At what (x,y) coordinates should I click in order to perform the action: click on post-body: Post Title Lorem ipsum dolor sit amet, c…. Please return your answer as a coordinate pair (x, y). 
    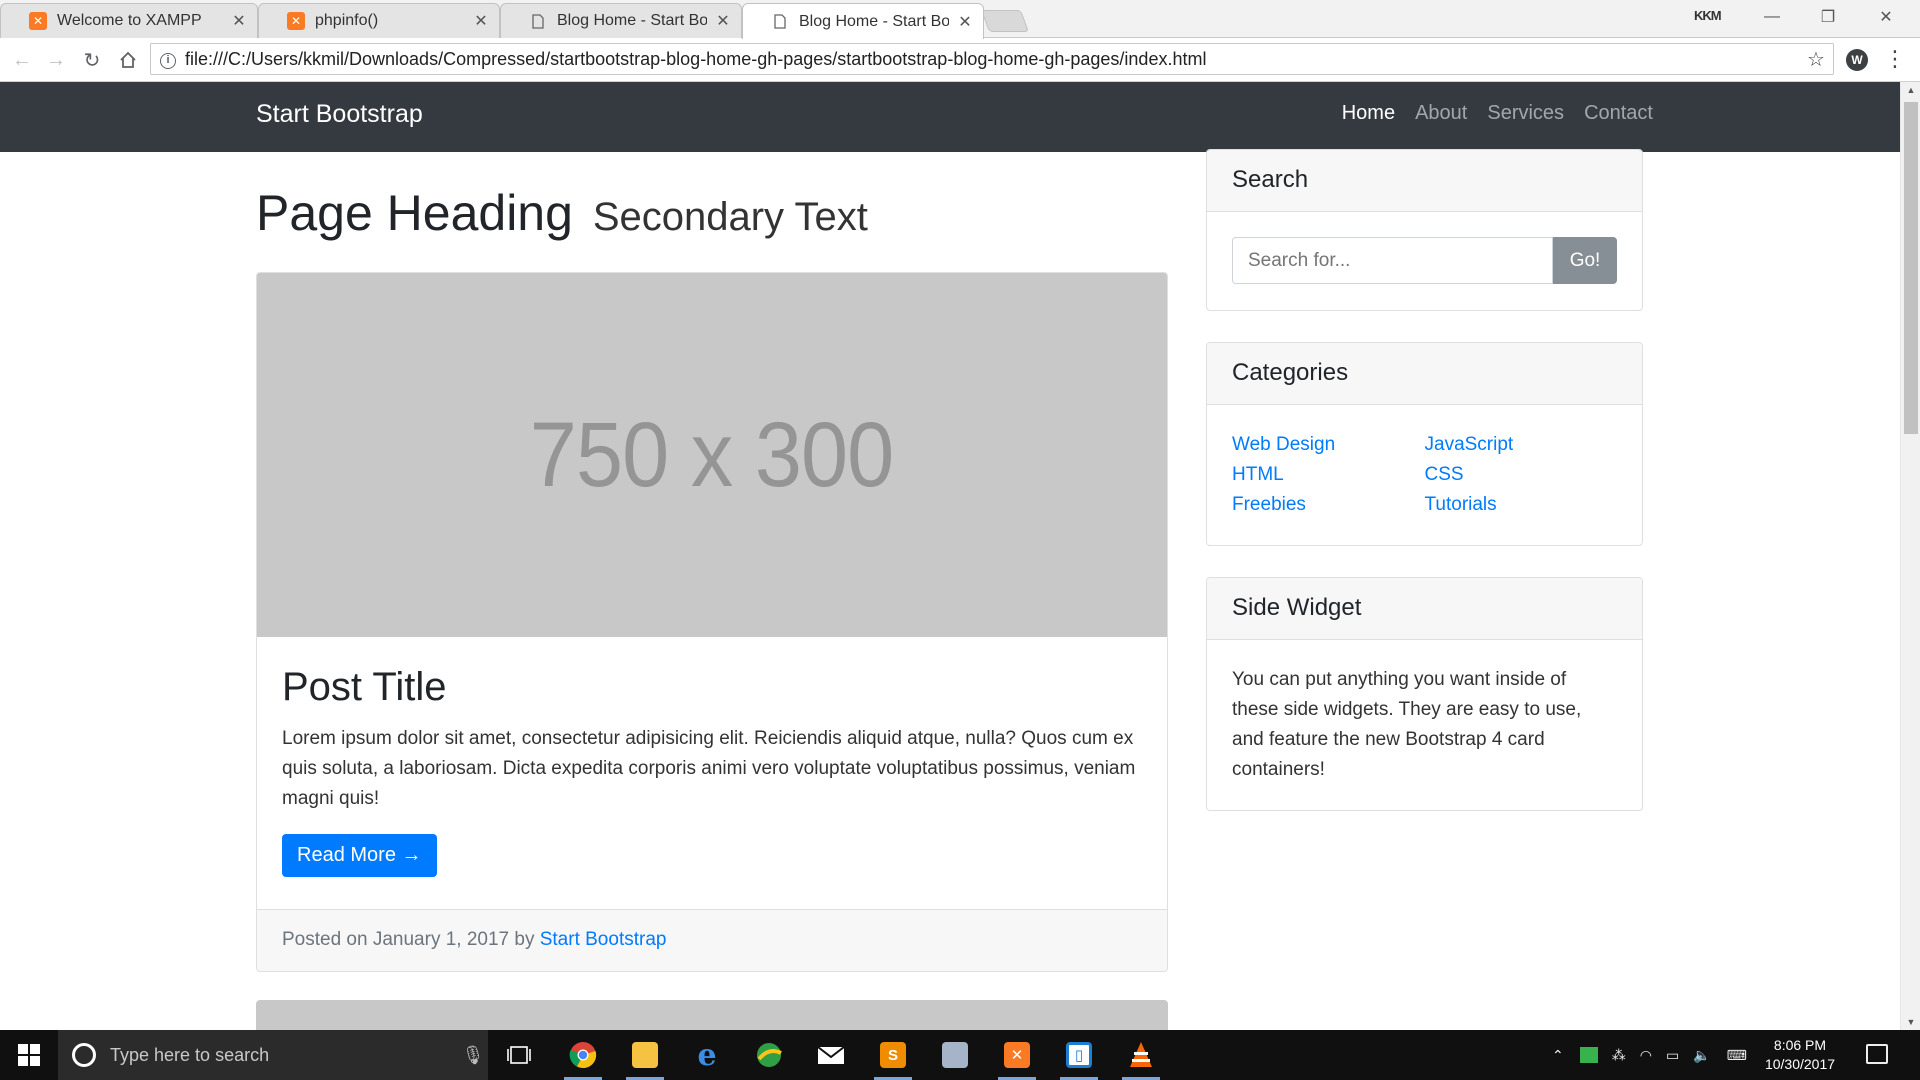
    Looking at the image, I should click on (712, 772).